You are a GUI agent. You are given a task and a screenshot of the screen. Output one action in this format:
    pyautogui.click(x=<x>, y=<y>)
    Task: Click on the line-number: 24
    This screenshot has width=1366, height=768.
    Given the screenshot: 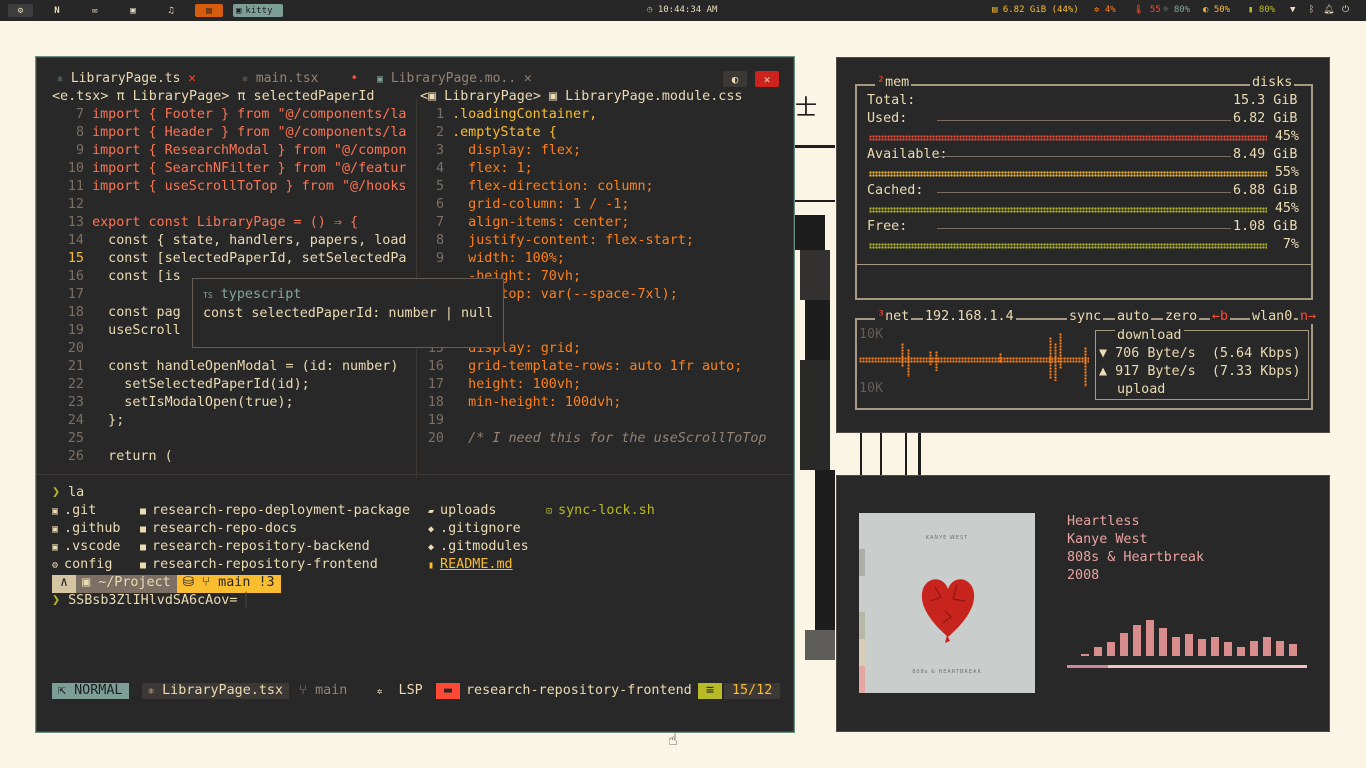 What is the action you would take?
    pyautogui.click(x=75, y=420)
    